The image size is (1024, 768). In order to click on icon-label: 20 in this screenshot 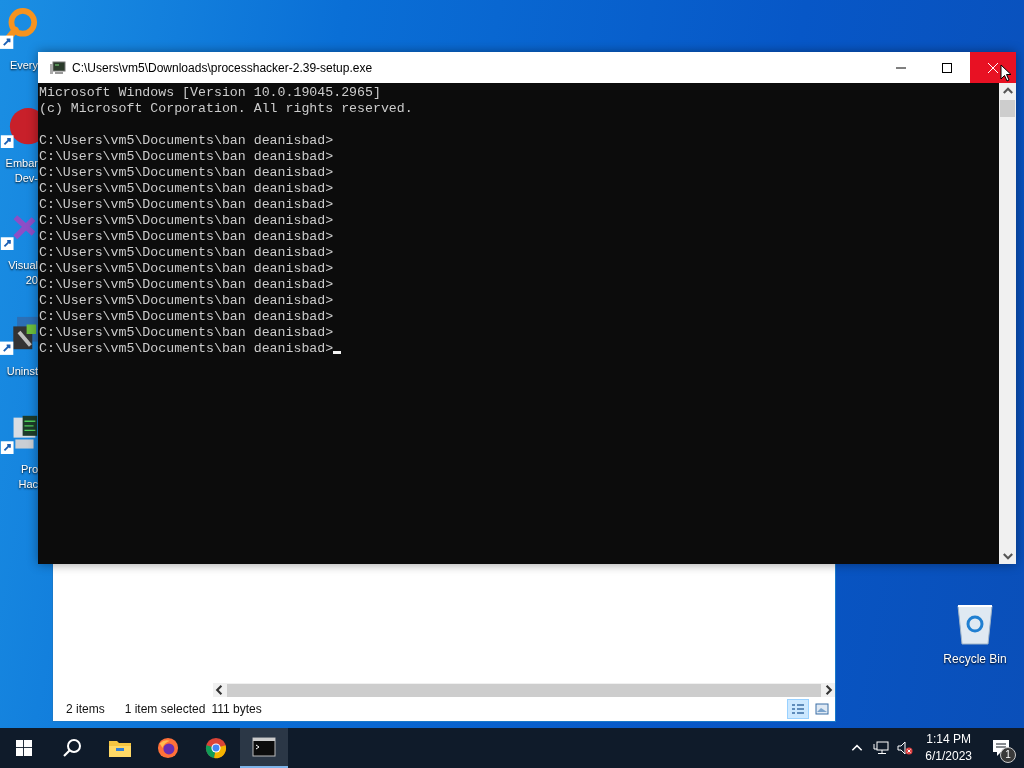, I will do `click(31, 280)`.